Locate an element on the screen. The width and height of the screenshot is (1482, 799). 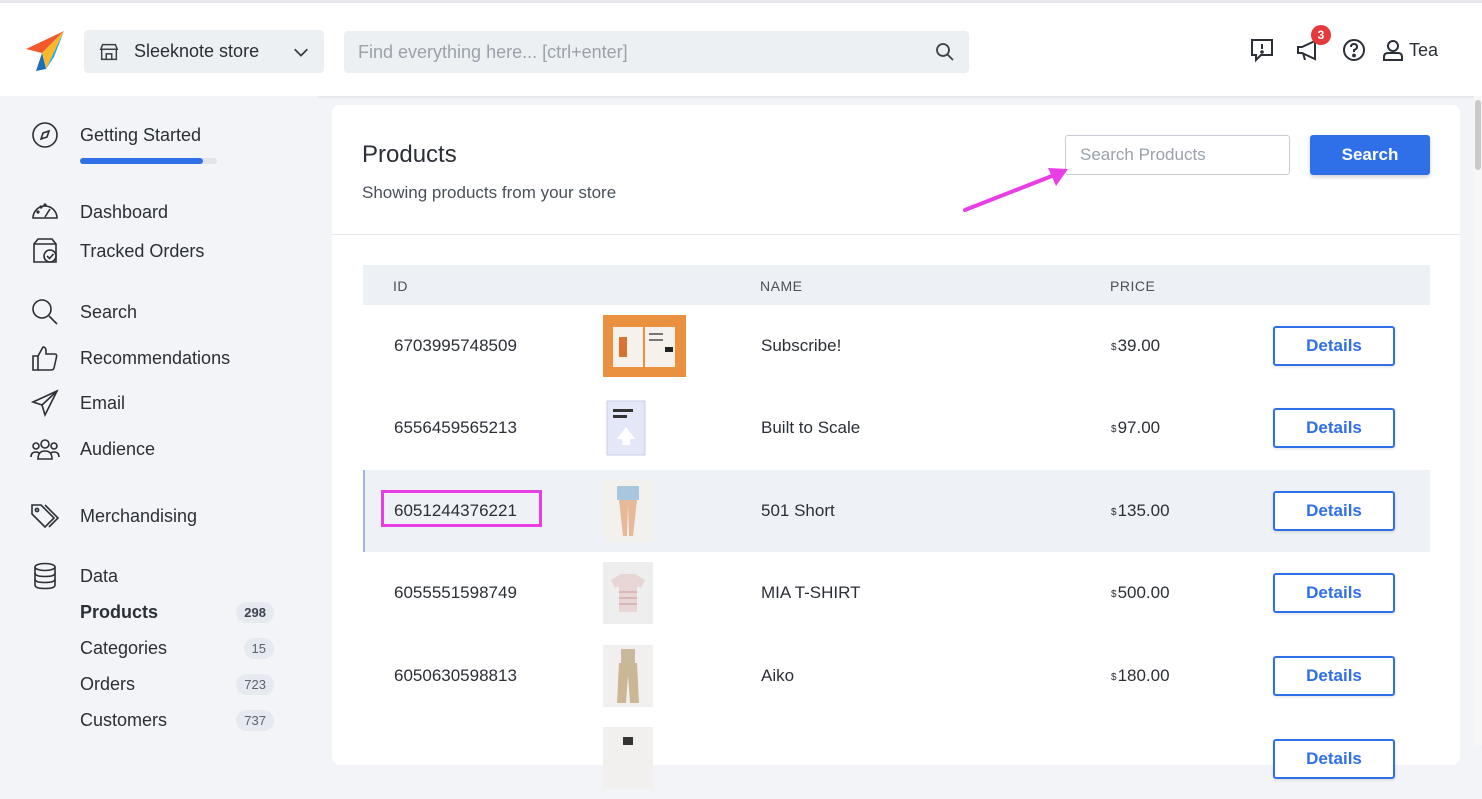
sidebar-subitem-label: Categories is located at coordinates (124, 648).